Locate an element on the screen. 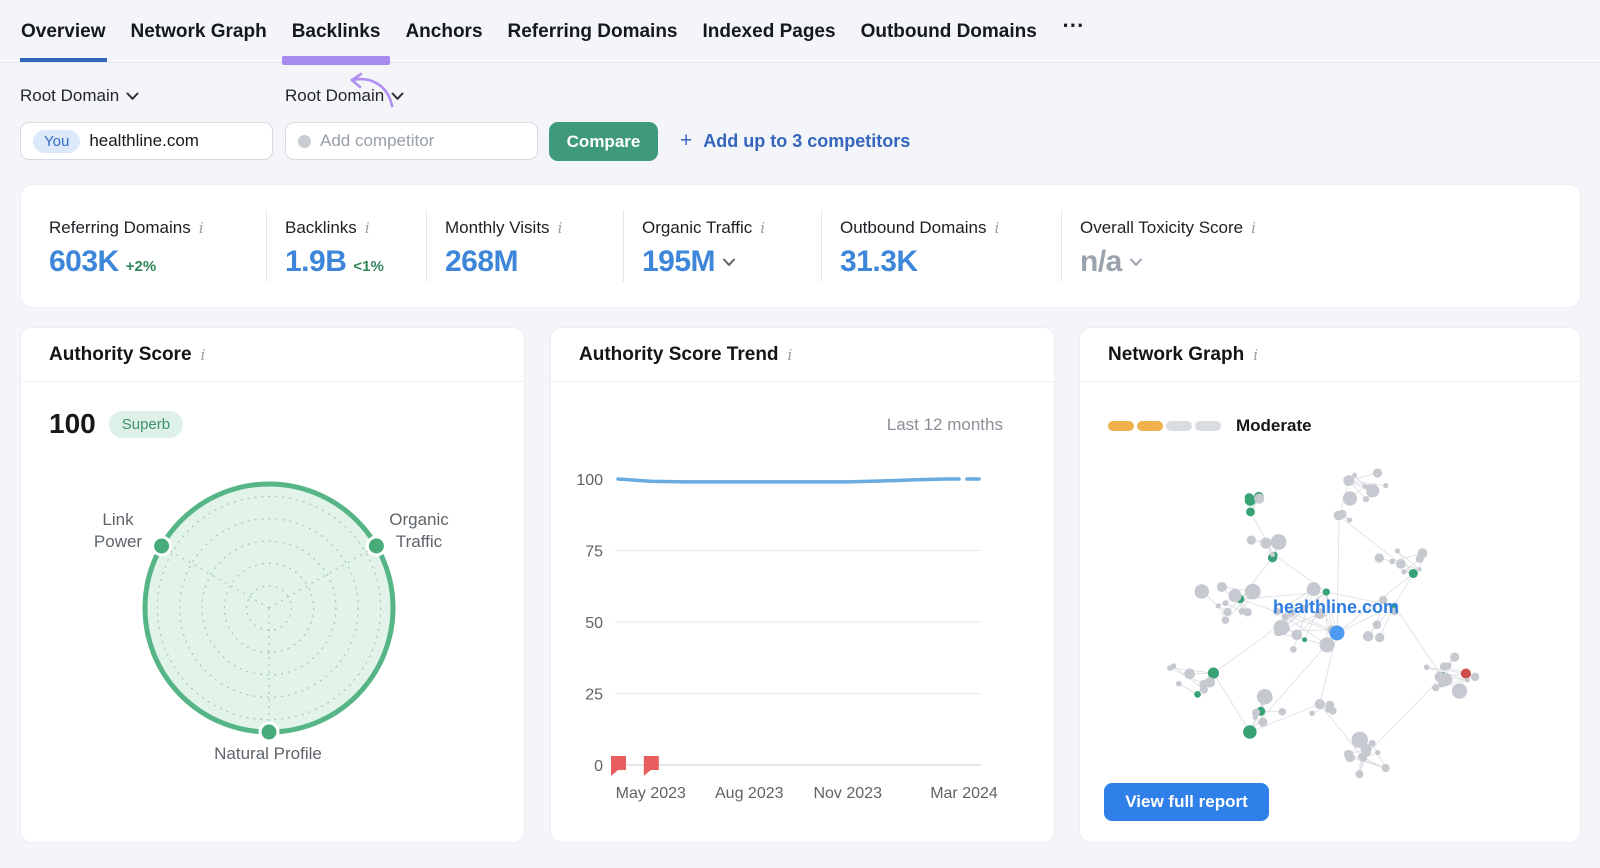 The width and height of the screenshot is (1600, 868). tab-backlinks: Backlinks is located at coordinates (336, 31).